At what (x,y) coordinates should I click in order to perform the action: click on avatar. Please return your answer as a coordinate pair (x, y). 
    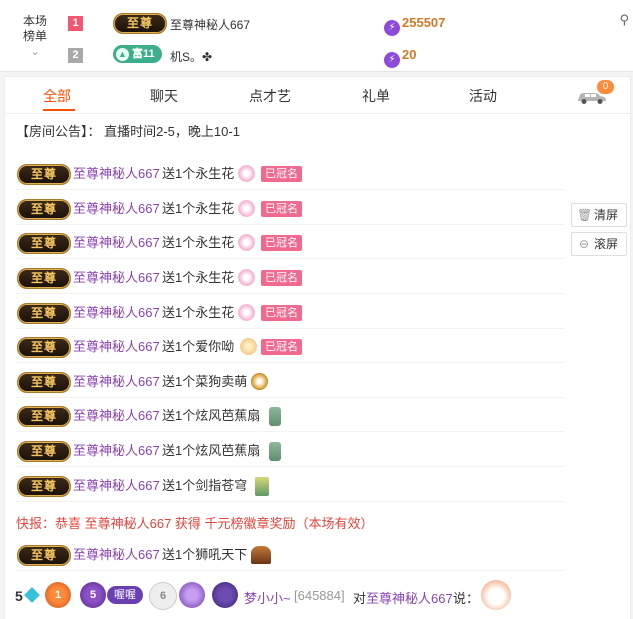
    Looking at the image, I should click on (225, 595).